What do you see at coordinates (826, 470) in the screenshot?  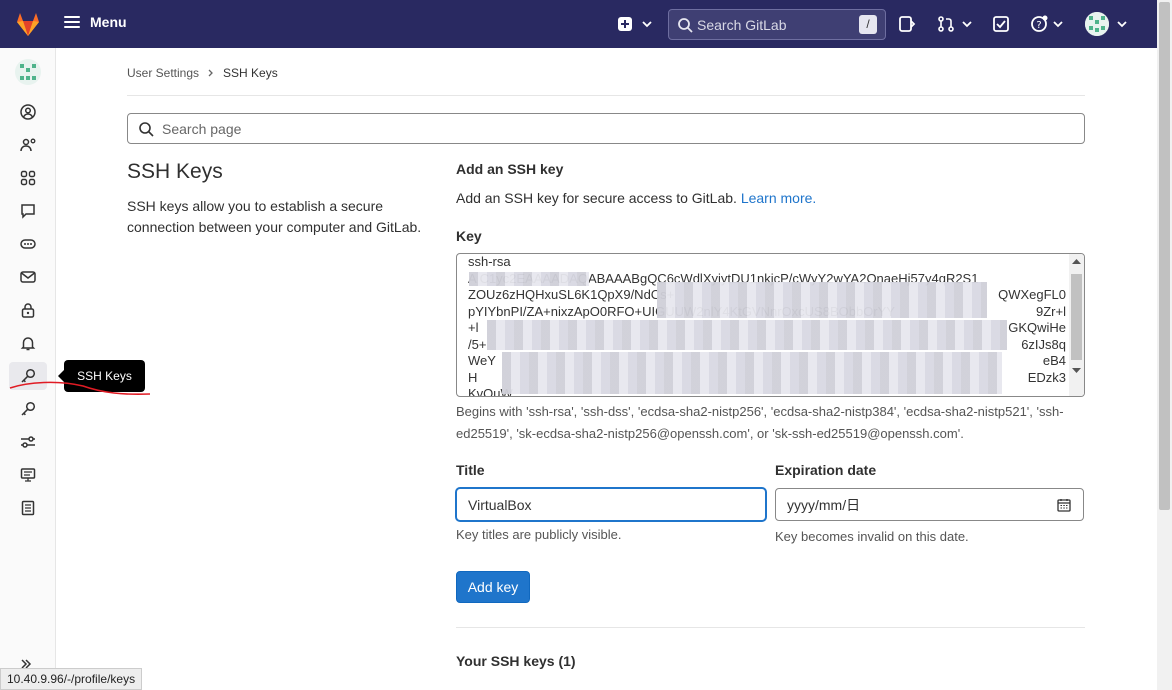 I see `expiration-label: Expiration date` at bounding box center [826, 470].